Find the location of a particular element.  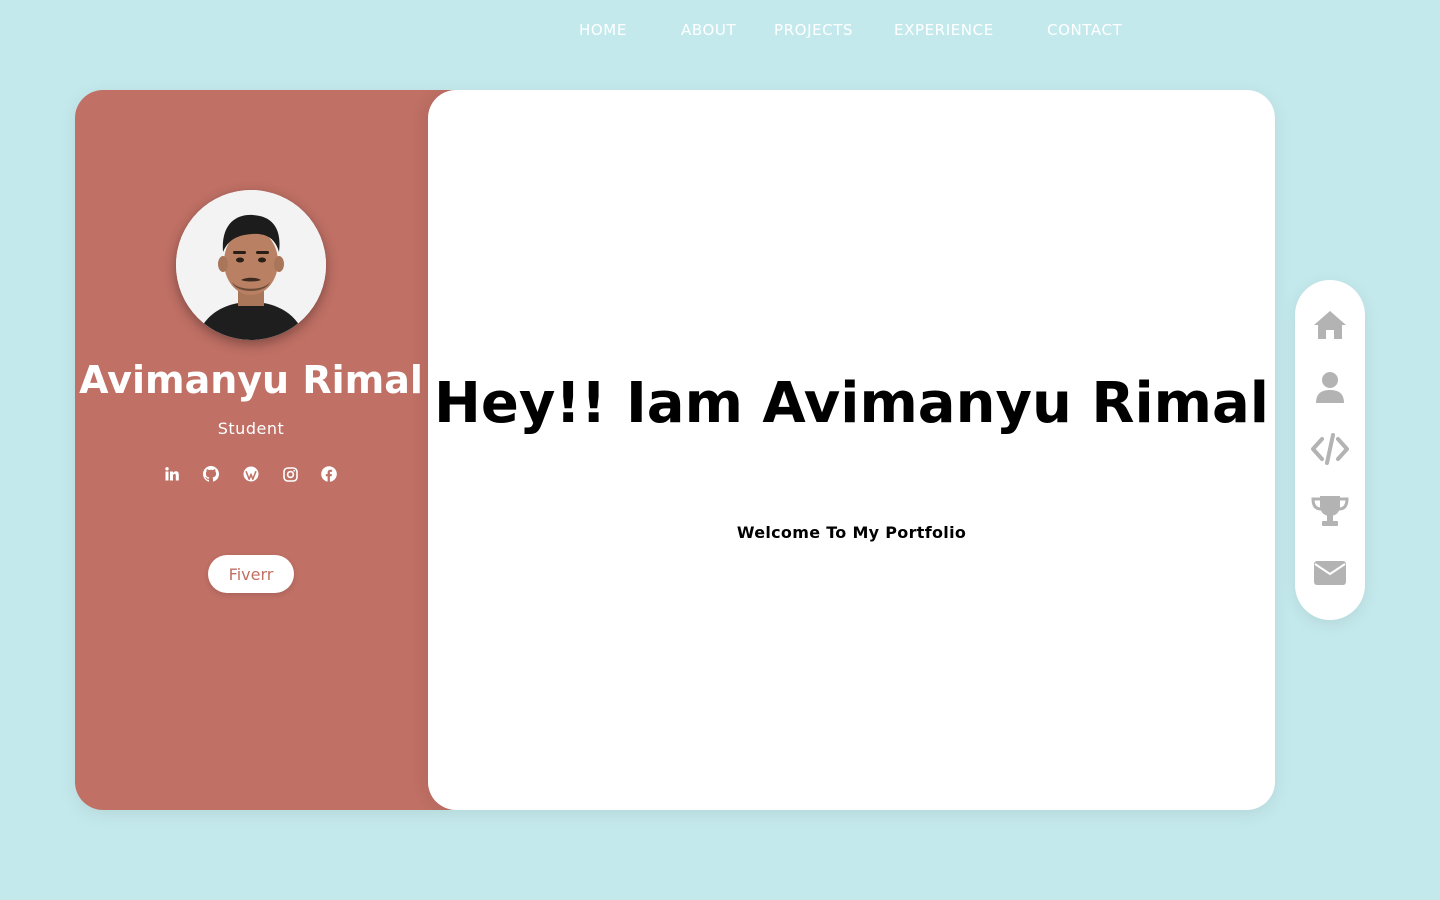

wordpress-icon is located at coordinates (251, 474).